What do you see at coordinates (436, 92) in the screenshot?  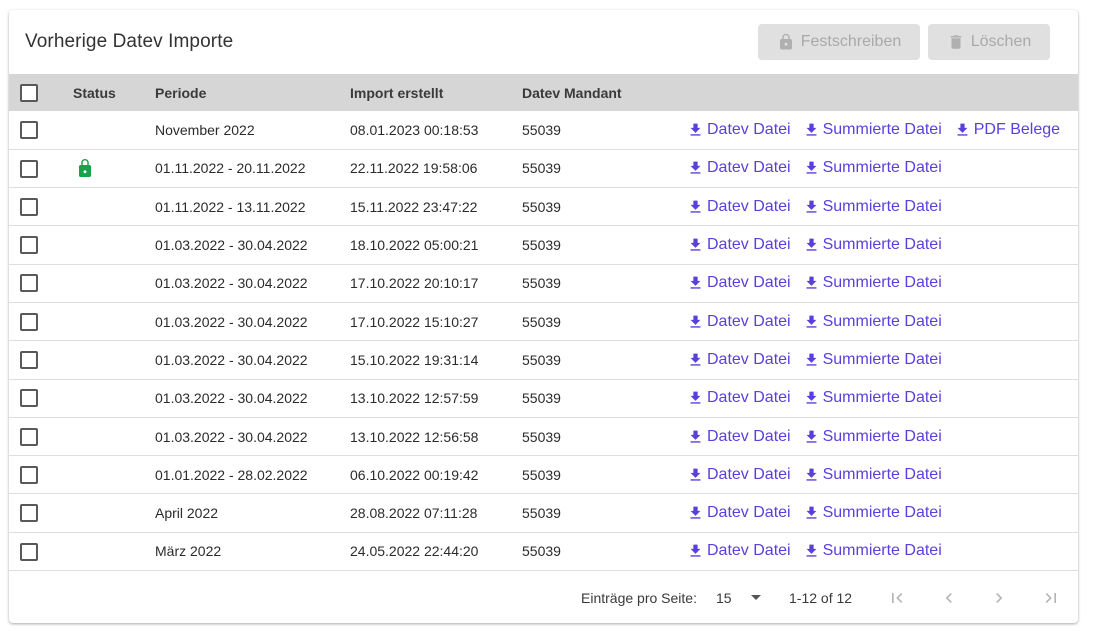 I see `column-header-created: Import erstellt` at bounding box center [436, 92].